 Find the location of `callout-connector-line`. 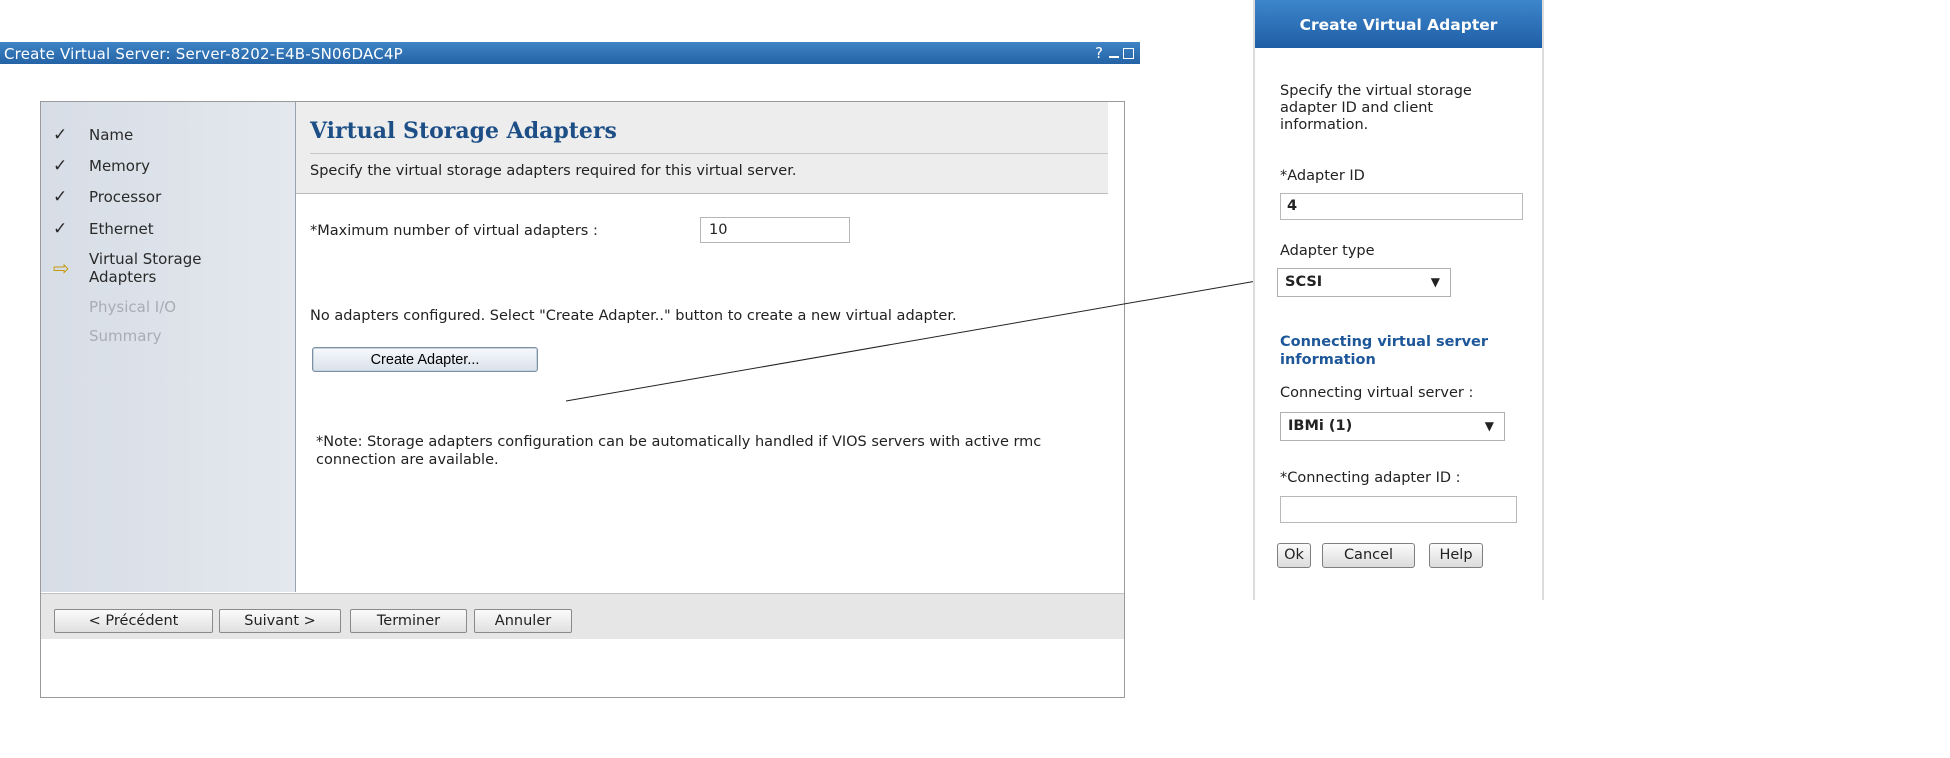

callout-connector-line is located at coordinates (917, 340).